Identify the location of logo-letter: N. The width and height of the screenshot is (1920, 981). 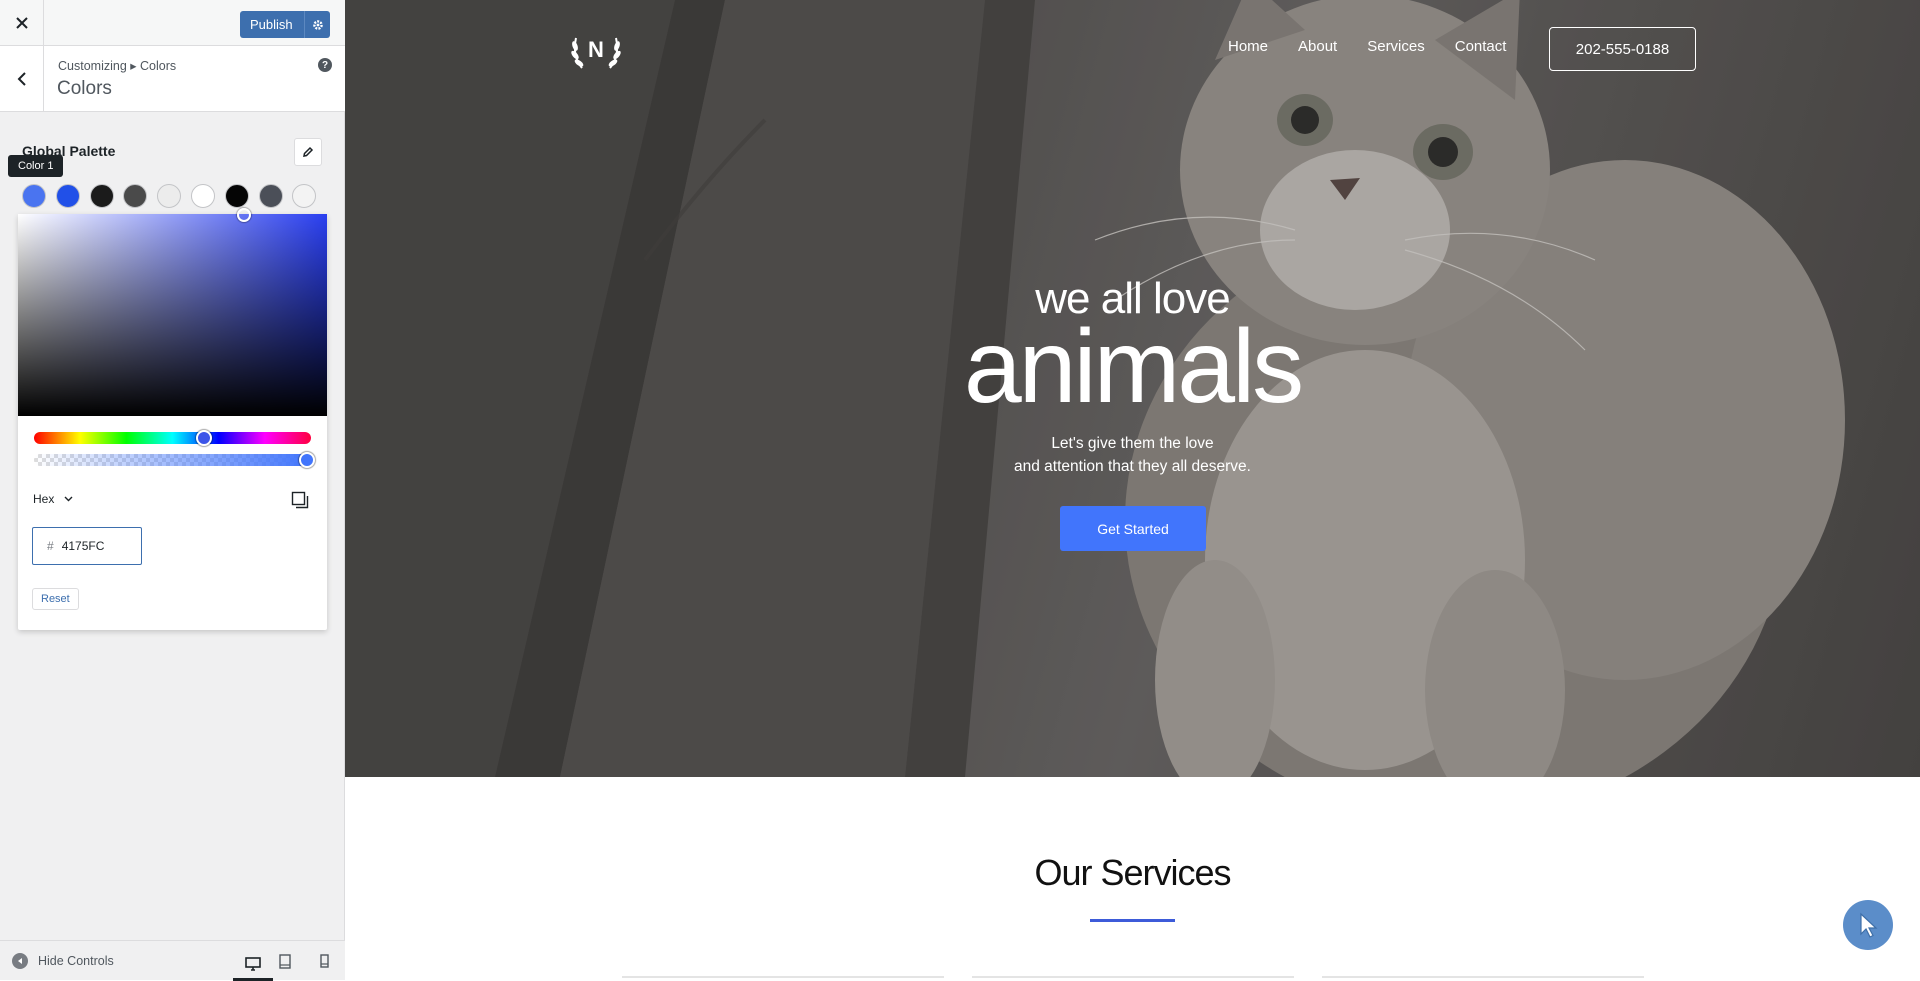
(596, 49).